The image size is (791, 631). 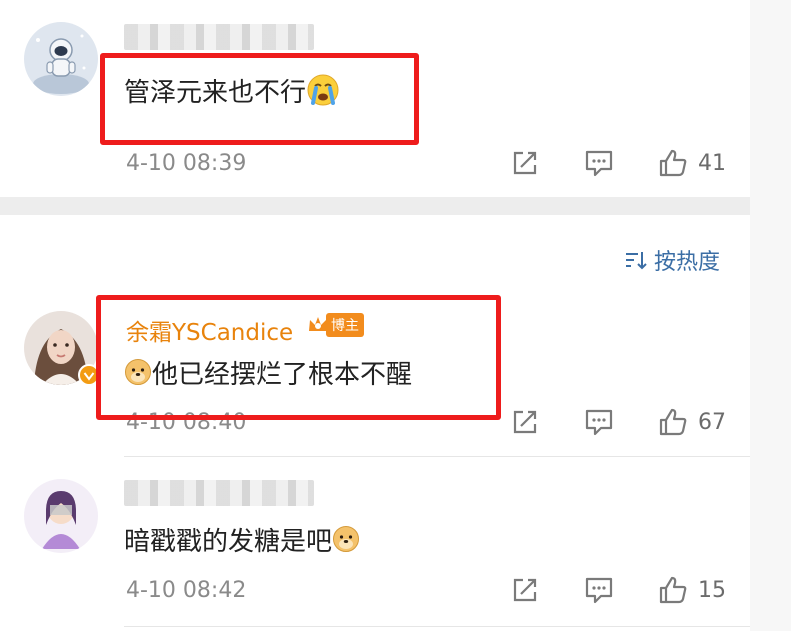 What do you see at coordinates (618, 590) in the screenshot?
I see `comment-actions: 15` at bounding box center [618, 590].